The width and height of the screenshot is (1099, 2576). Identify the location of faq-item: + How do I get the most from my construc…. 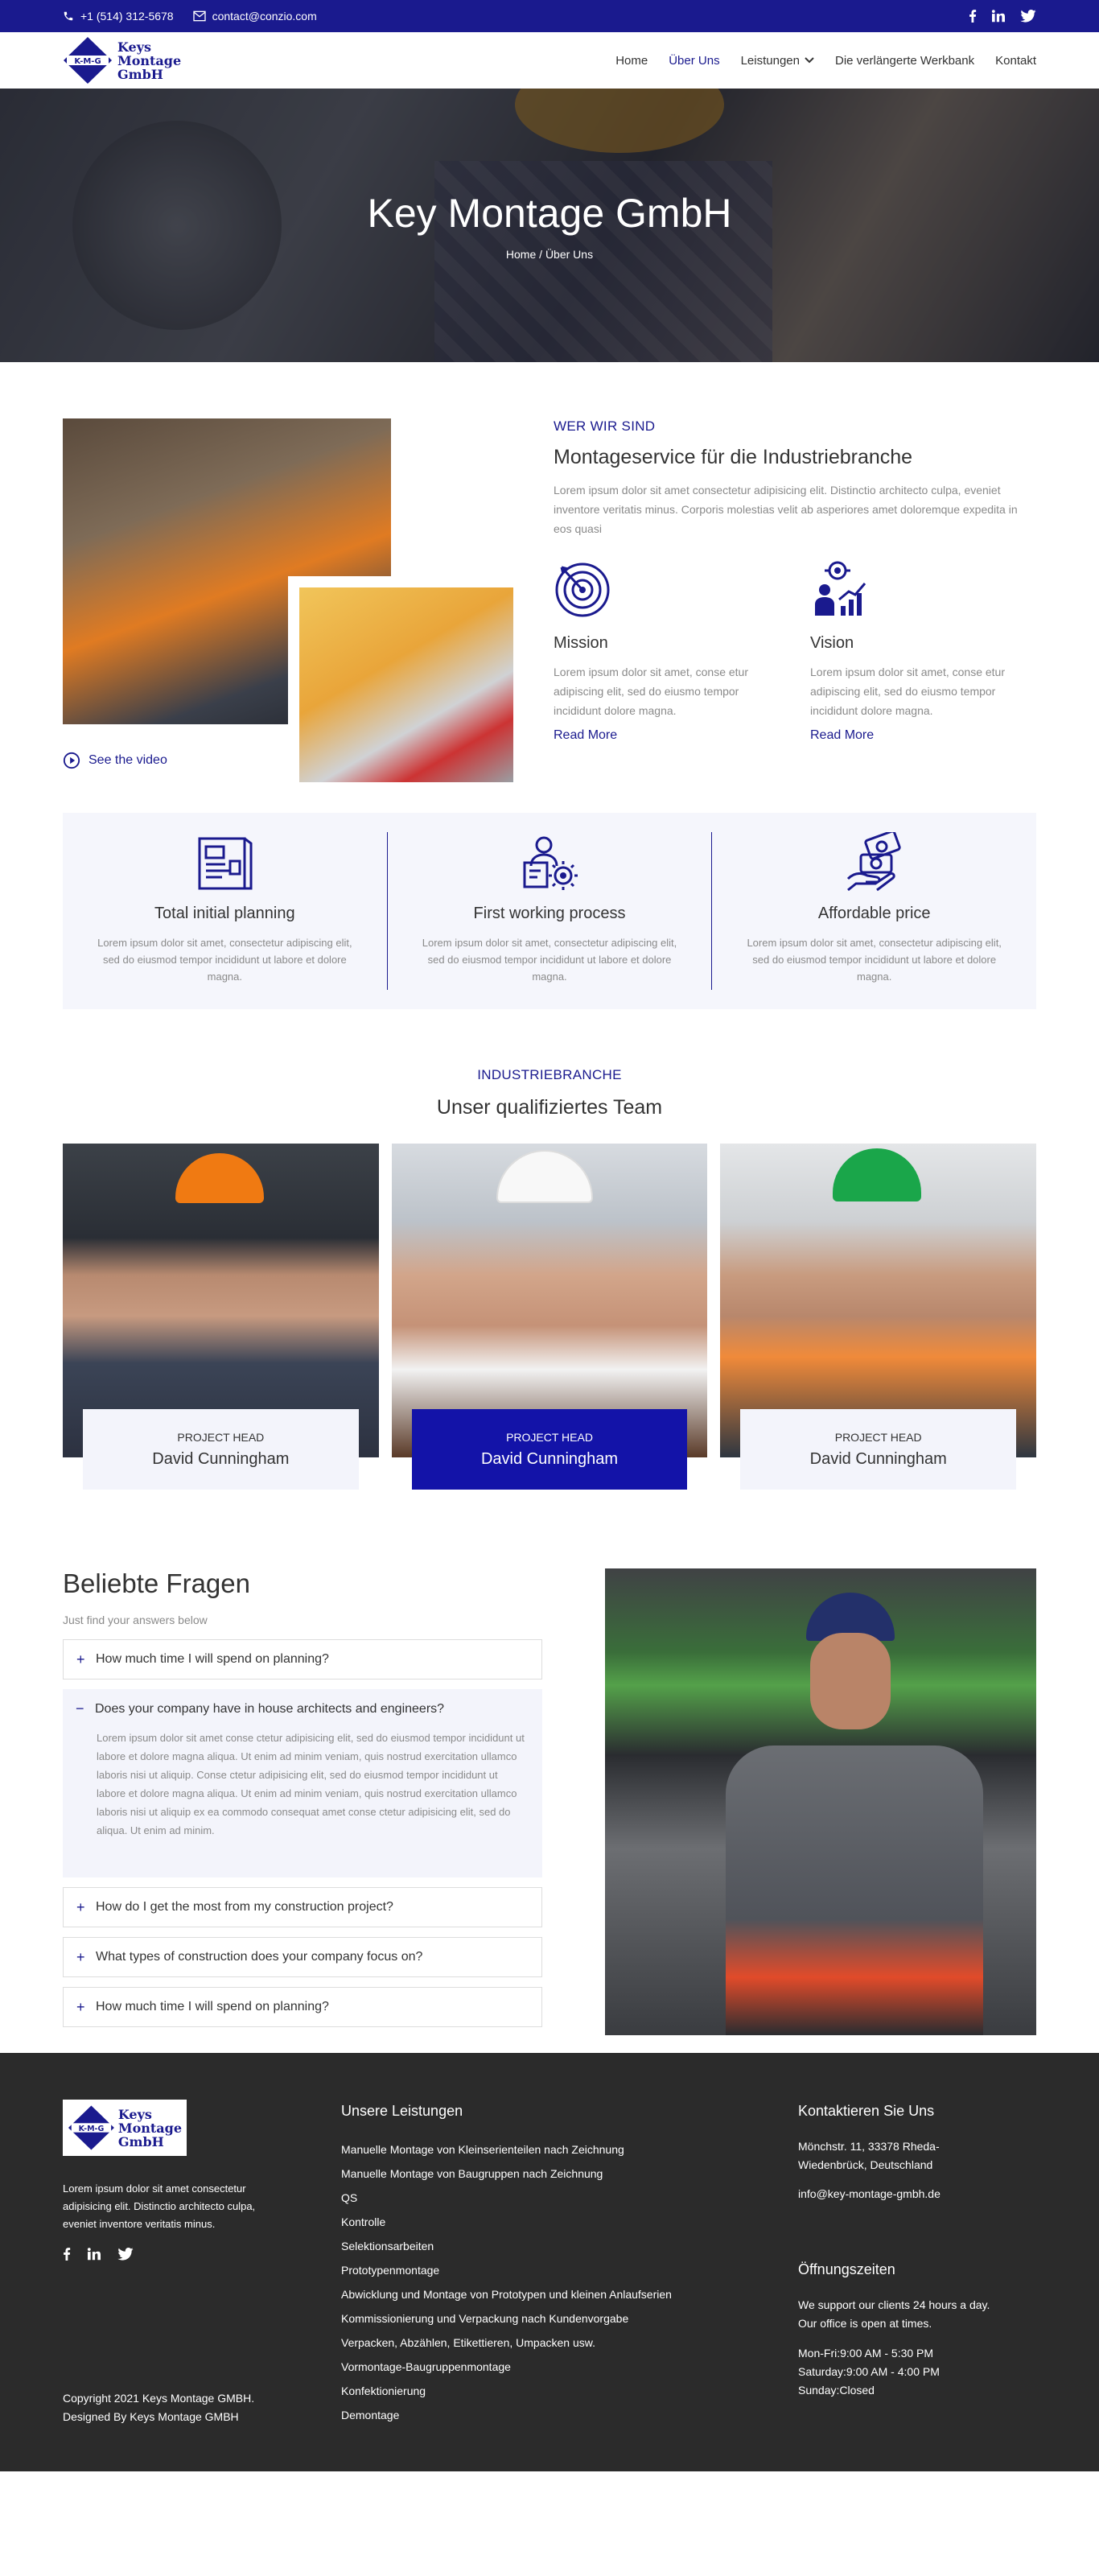
(302, 1907).